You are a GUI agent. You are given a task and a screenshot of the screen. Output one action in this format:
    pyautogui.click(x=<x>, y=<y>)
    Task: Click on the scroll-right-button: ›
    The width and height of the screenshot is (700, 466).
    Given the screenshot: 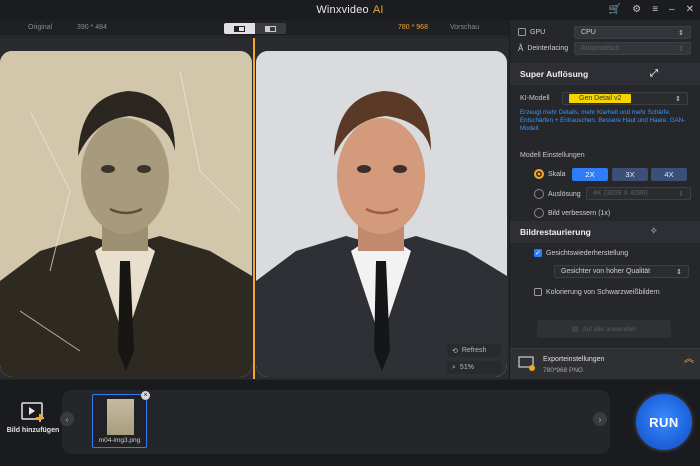 What is the action you would take?
    pyautogui.click(x=600, y=419)
    